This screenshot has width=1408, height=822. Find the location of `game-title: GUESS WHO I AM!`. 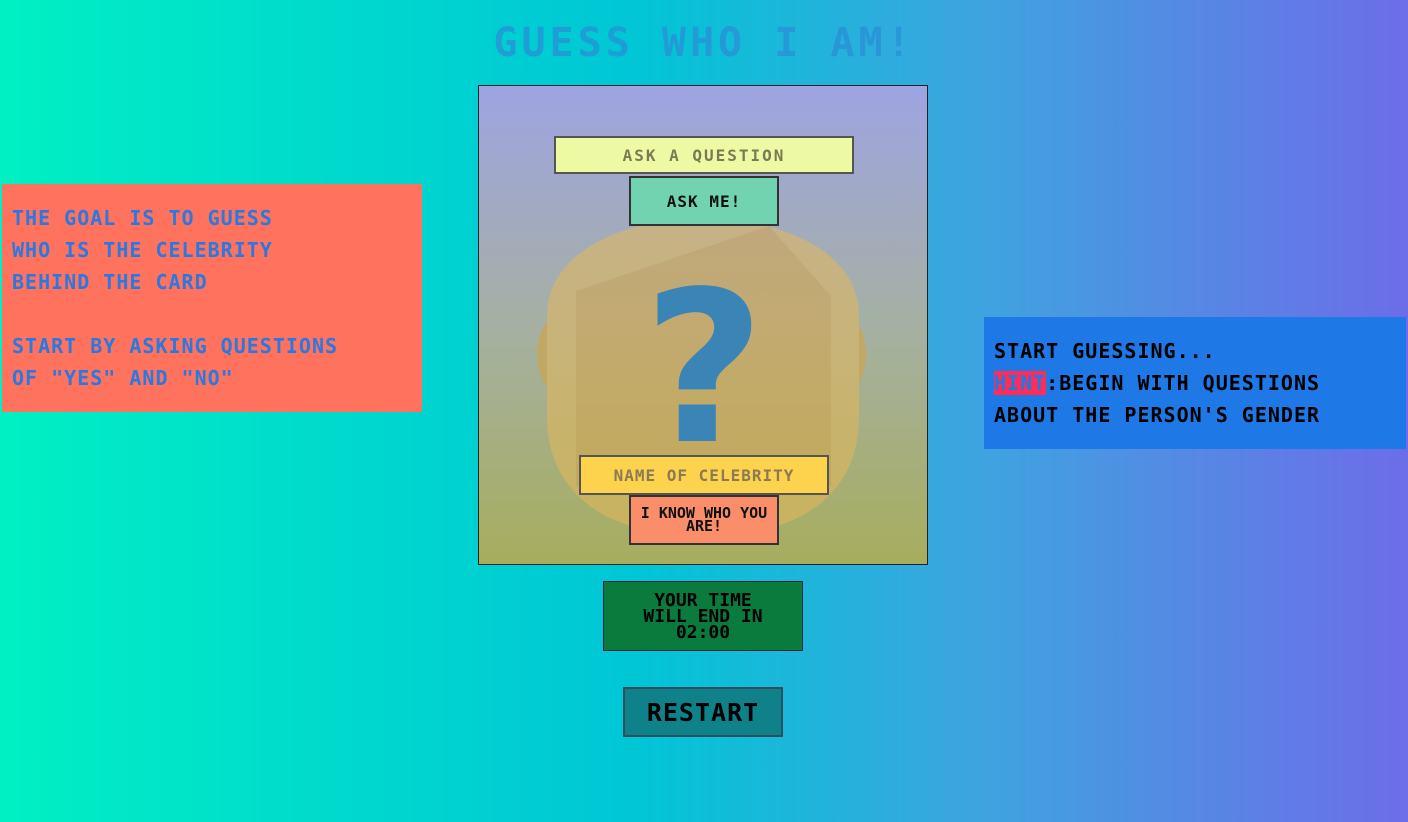

game-title: GUESS WHO I AM! is located at coordinates (704, 43).